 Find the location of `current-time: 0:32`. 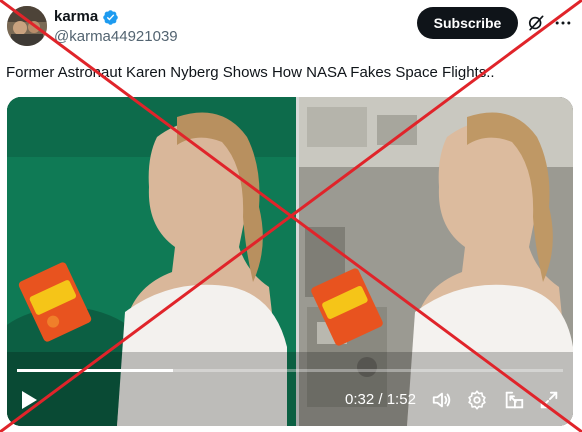

current-time: 0:32 is located at coordinates (360, 399).